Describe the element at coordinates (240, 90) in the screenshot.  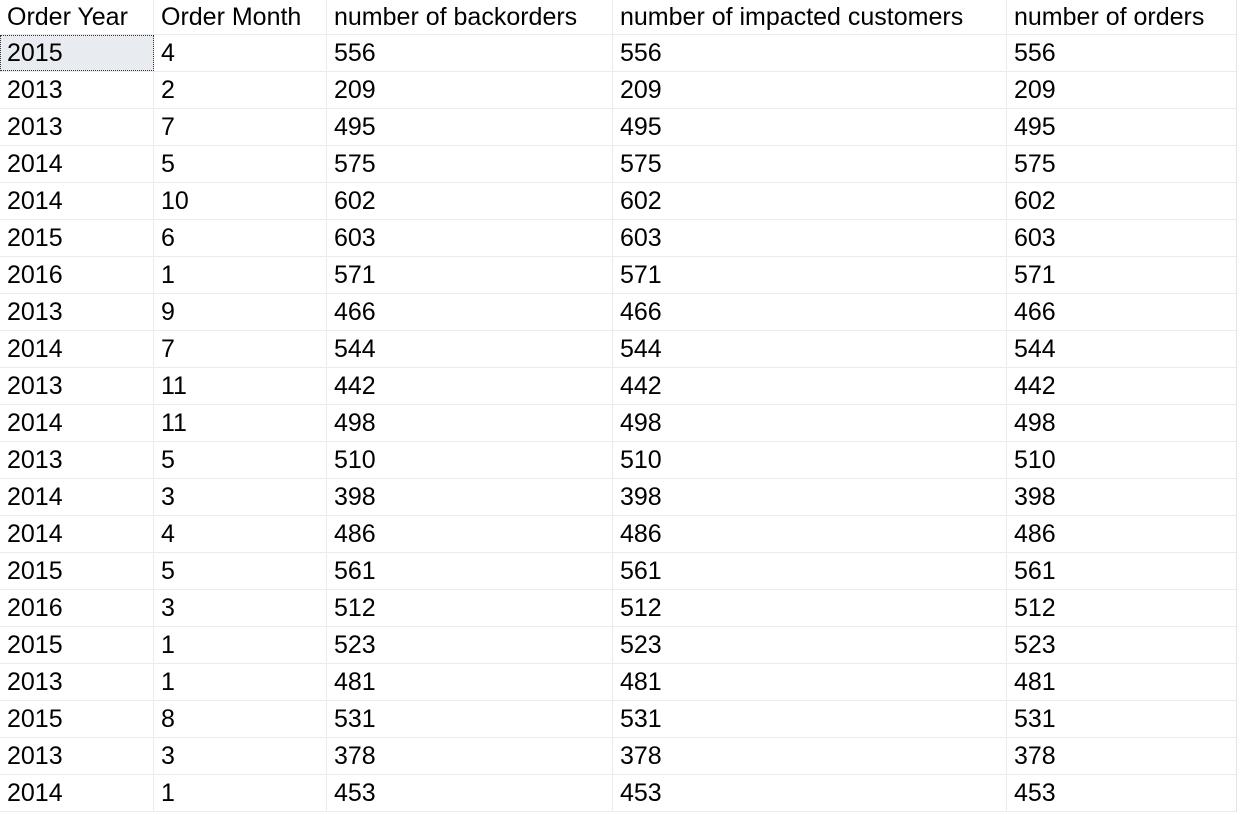
I see `cell-order-month: 2` at that location.